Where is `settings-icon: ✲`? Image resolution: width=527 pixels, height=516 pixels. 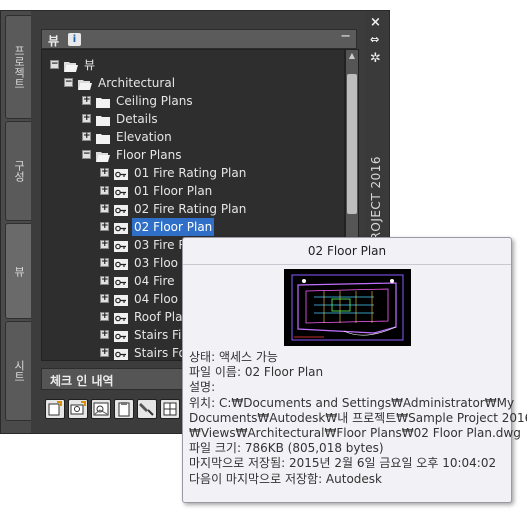 settings-icon: ✲ is located at coordinates (375, 58).